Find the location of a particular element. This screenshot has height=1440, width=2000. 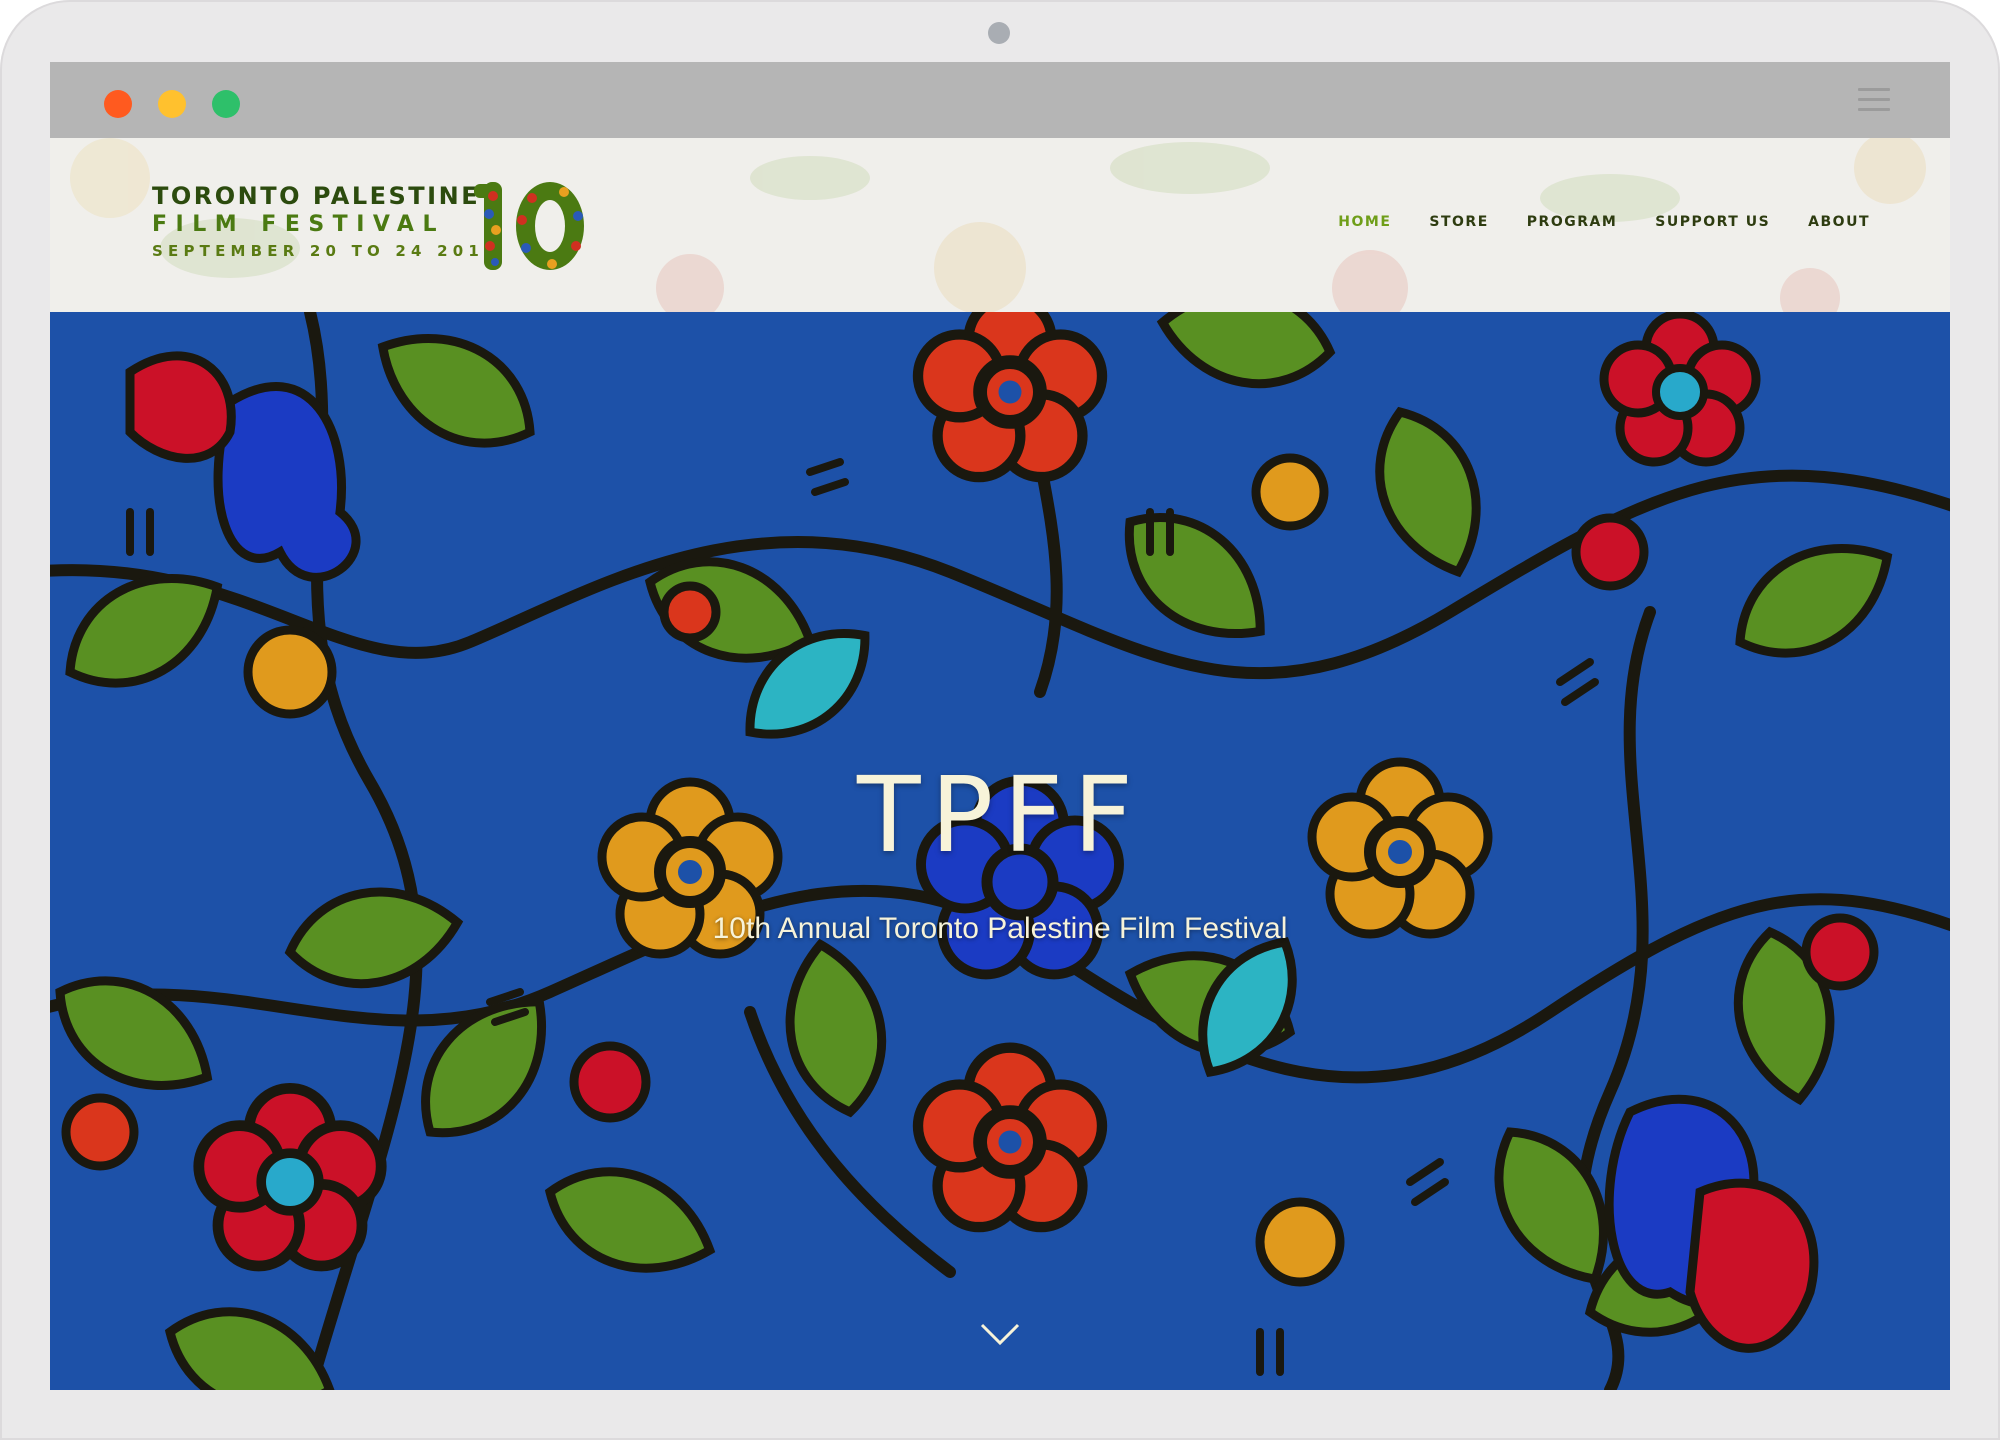

nav-support-us: SUPPORT US is located at coordinates (1712, 222).